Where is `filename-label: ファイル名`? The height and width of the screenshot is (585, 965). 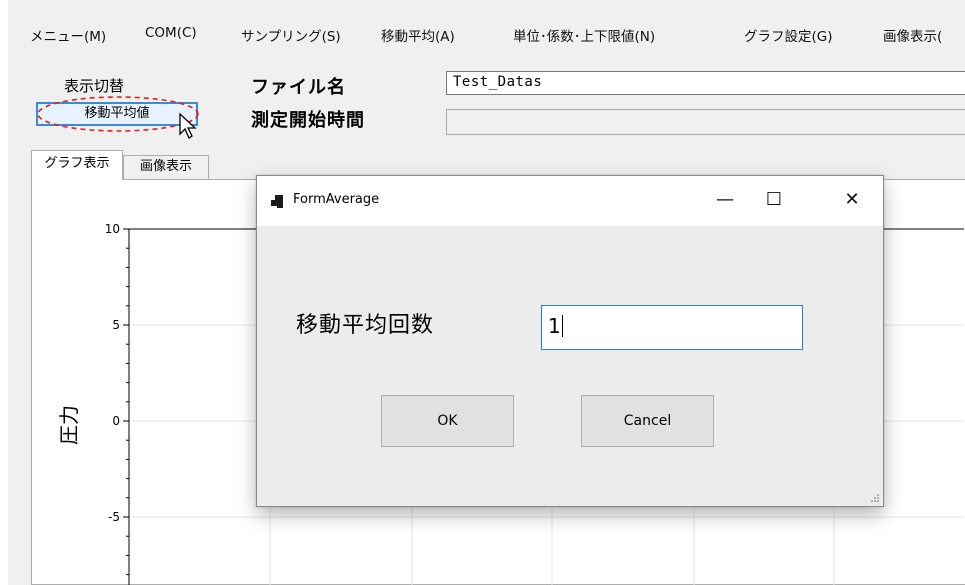 filename-label: ファイル名 is located at coordinates (298, 87).